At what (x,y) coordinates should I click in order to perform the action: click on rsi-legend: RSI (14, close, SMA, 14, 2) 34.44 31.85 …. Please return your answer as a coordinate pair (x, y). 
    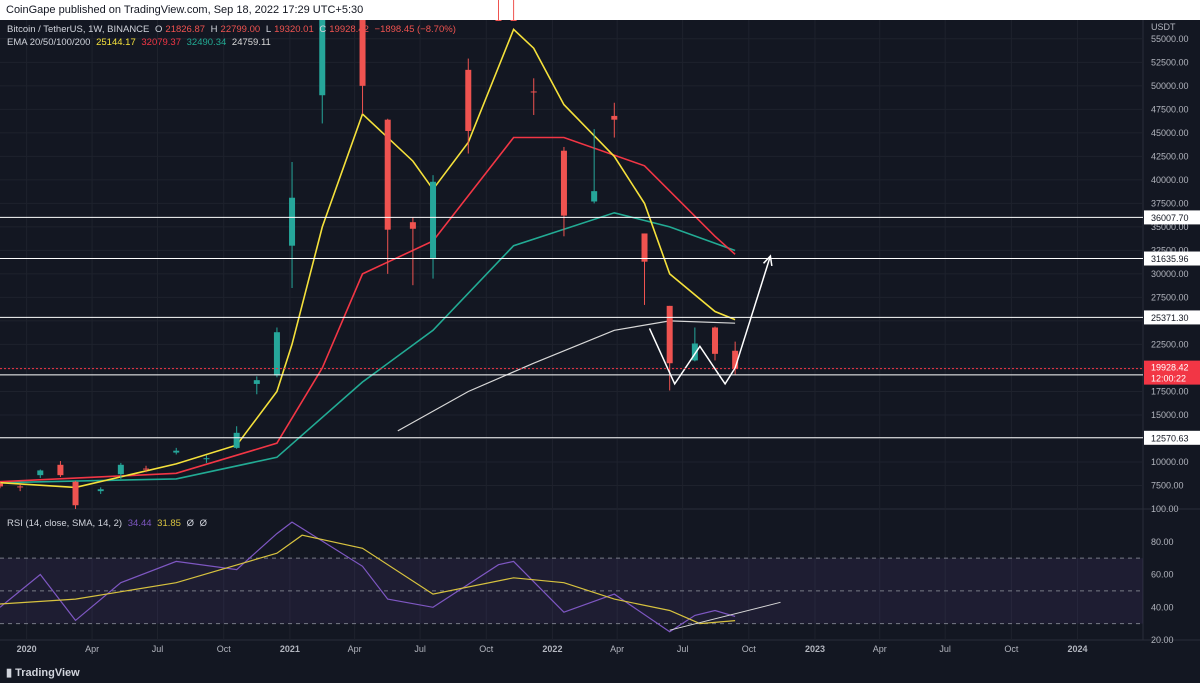
    Looking at the image, I should click on (108, 523).